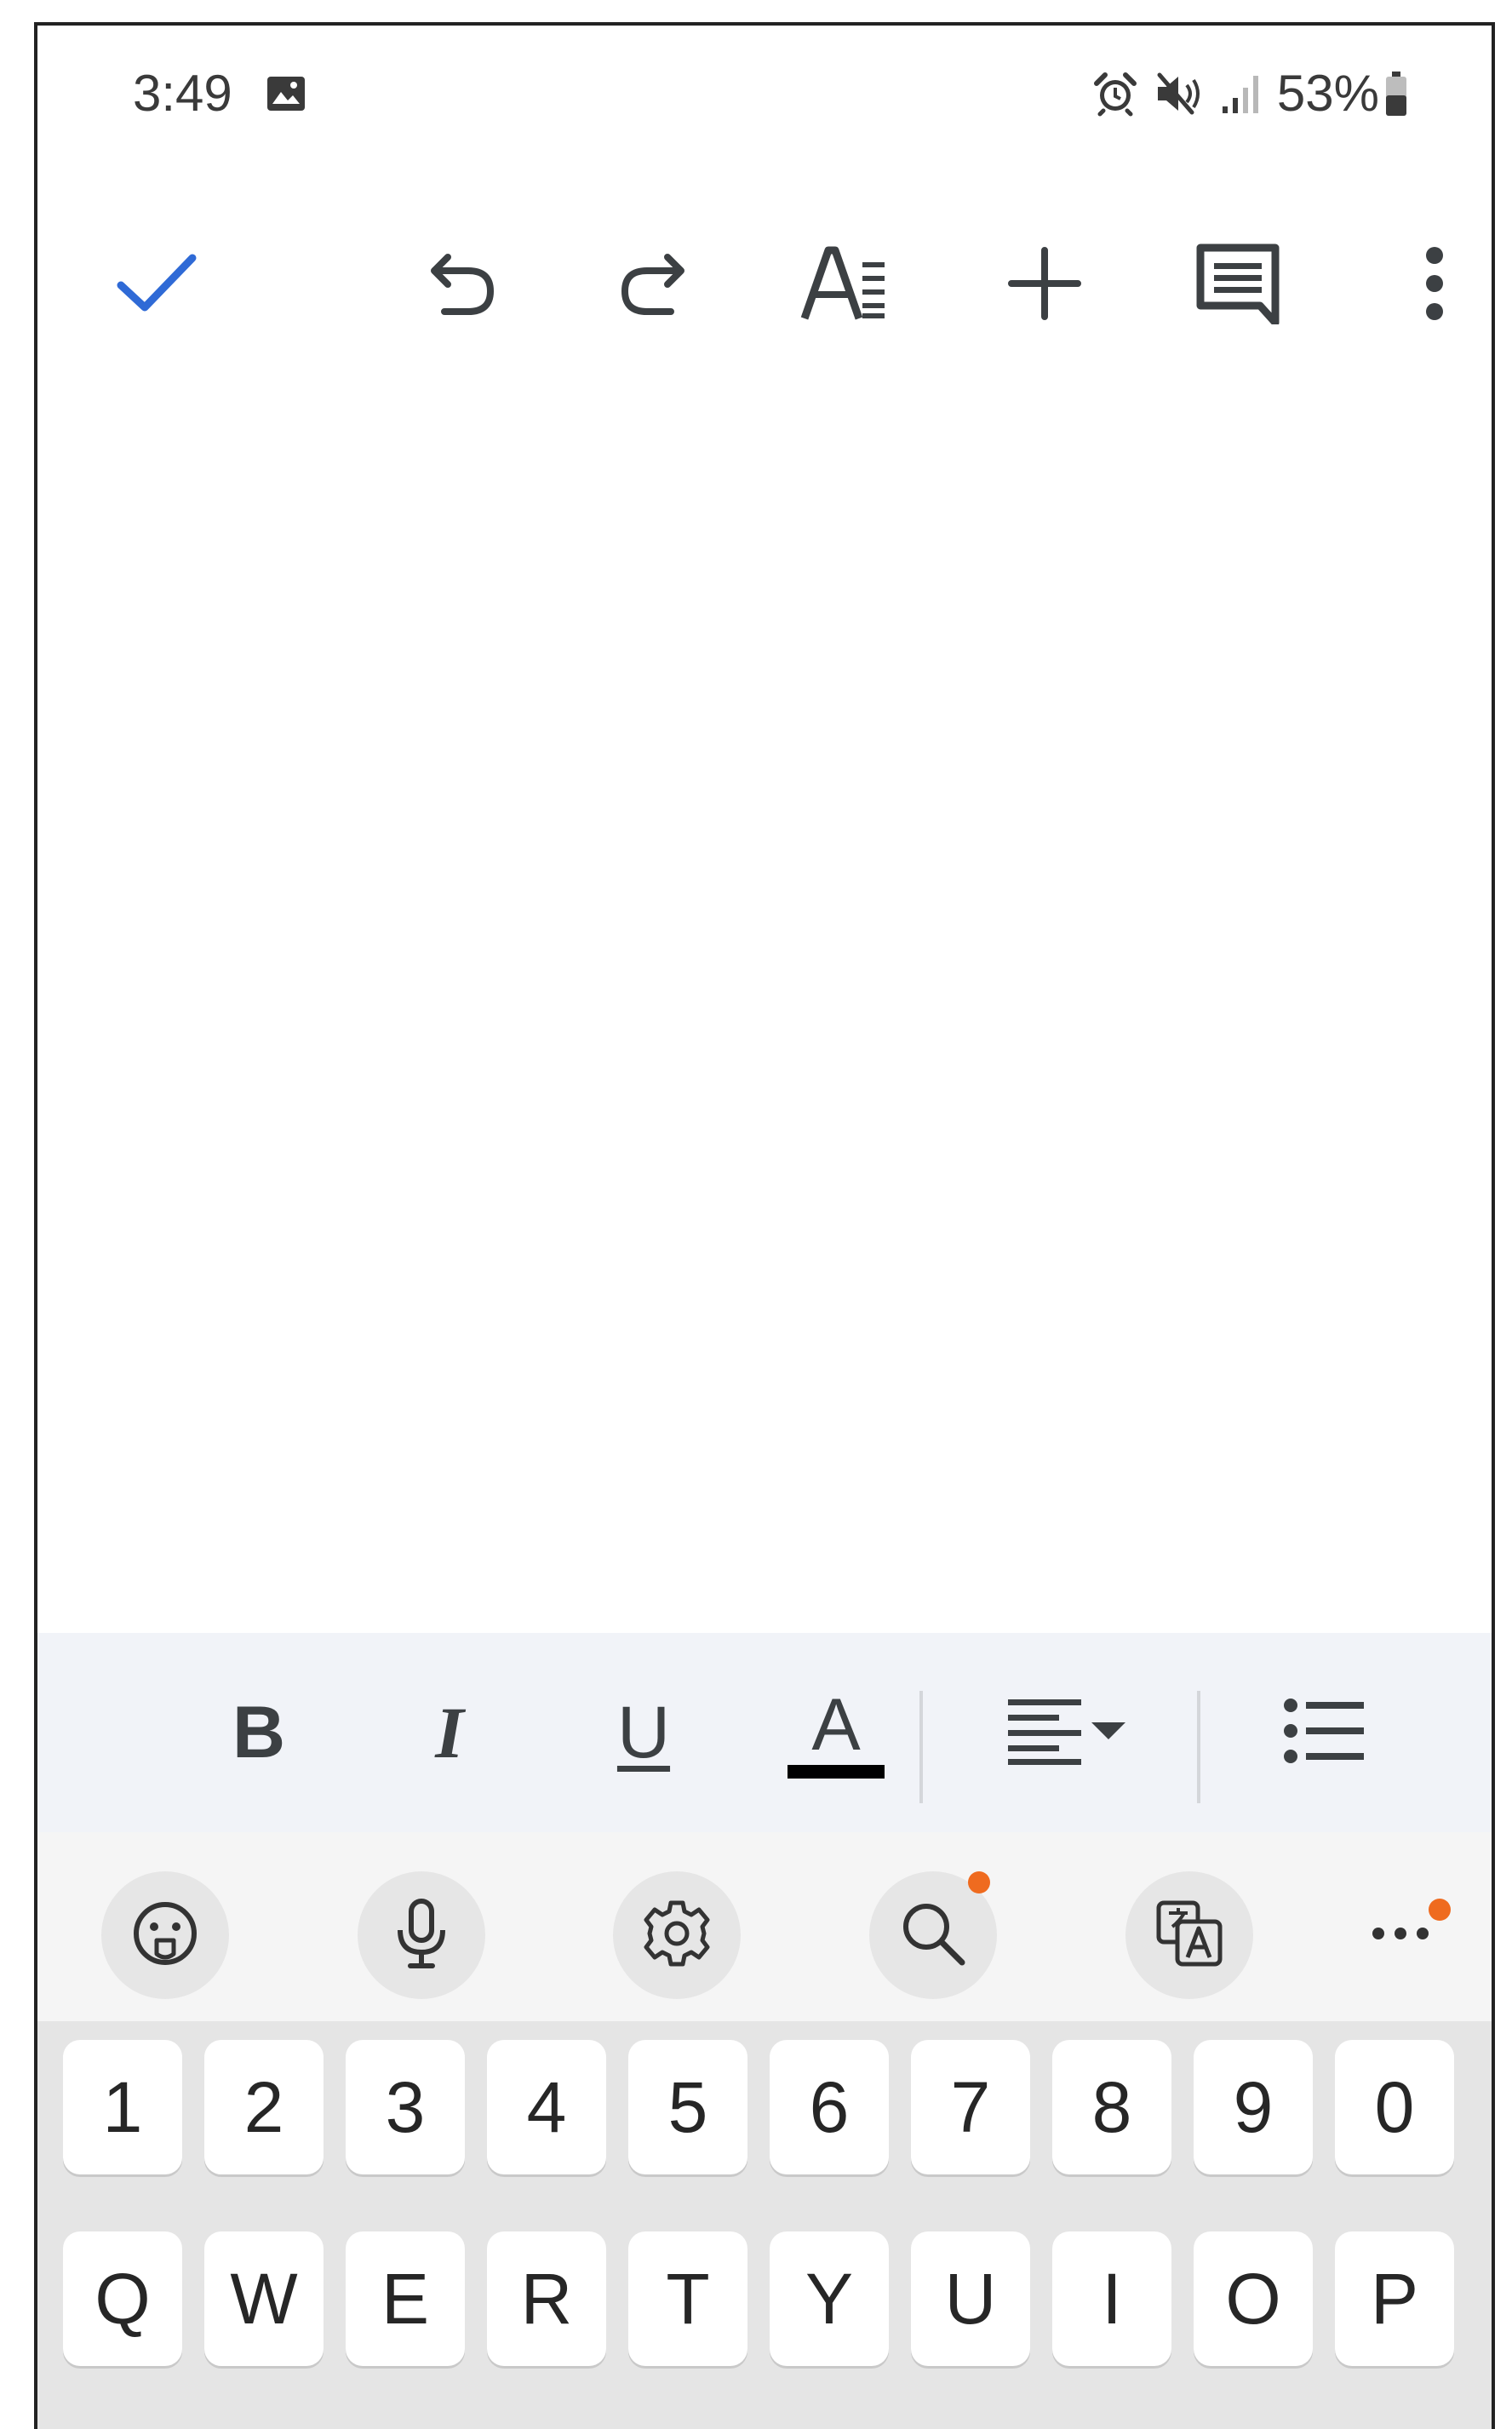  I want to click on emoji-button, so click(165, 1935).